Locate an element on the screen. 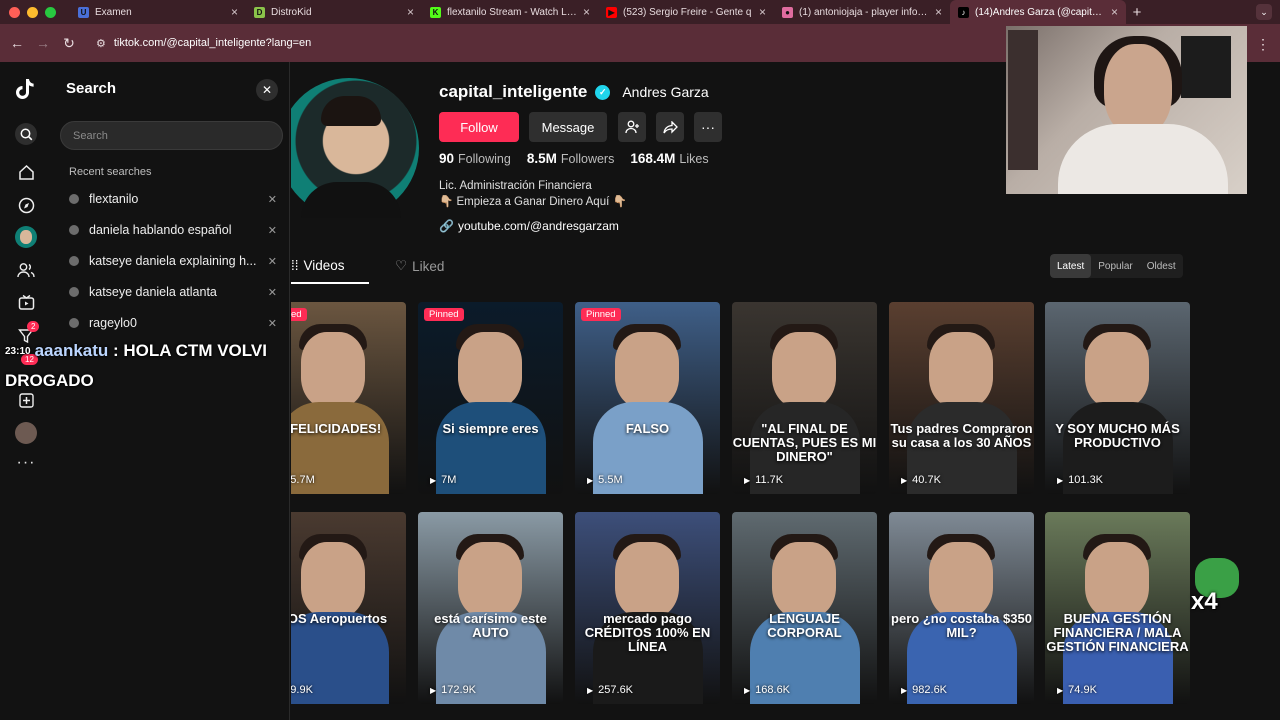  recent-search-item: daniela hablando español ✕ is located at coordinates (173, 230).